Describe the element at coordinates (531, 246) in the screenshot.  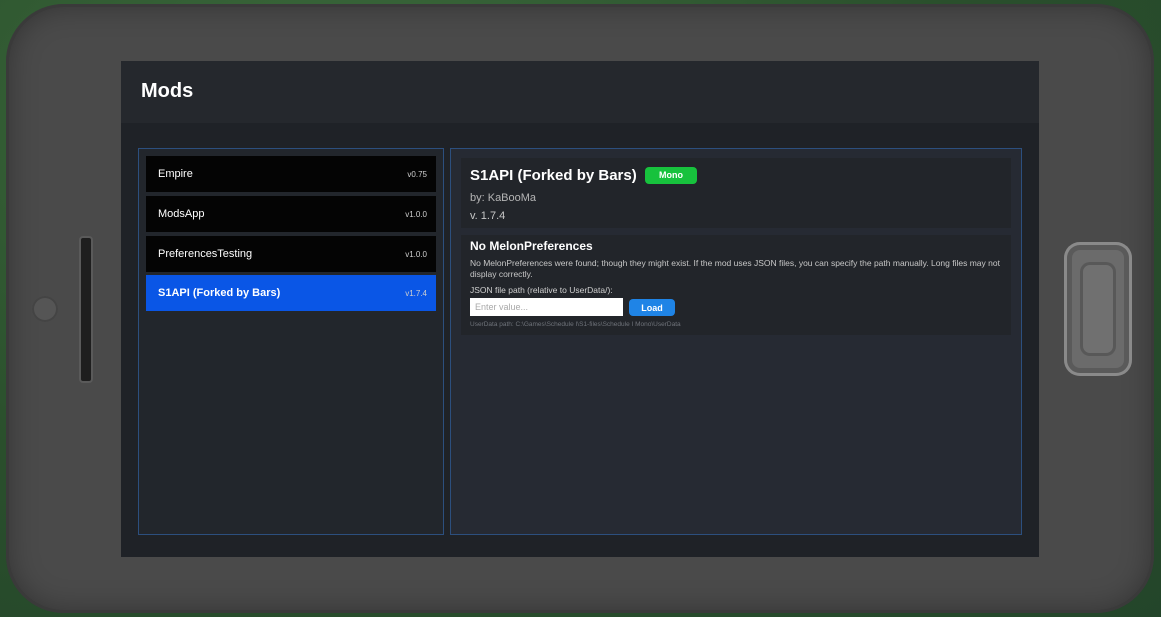
I see `preferences-title: No MelonPreferences` at that location.